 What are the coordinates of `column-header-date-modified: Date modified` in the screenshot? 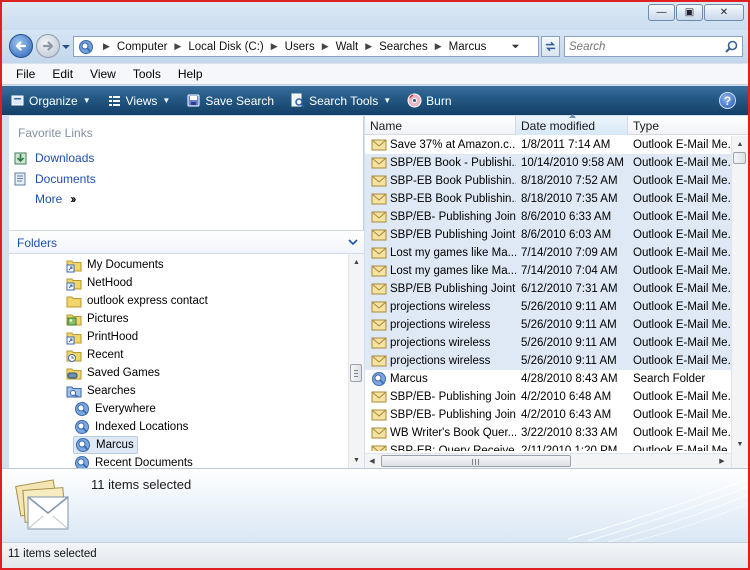 It's located at (572, 124).